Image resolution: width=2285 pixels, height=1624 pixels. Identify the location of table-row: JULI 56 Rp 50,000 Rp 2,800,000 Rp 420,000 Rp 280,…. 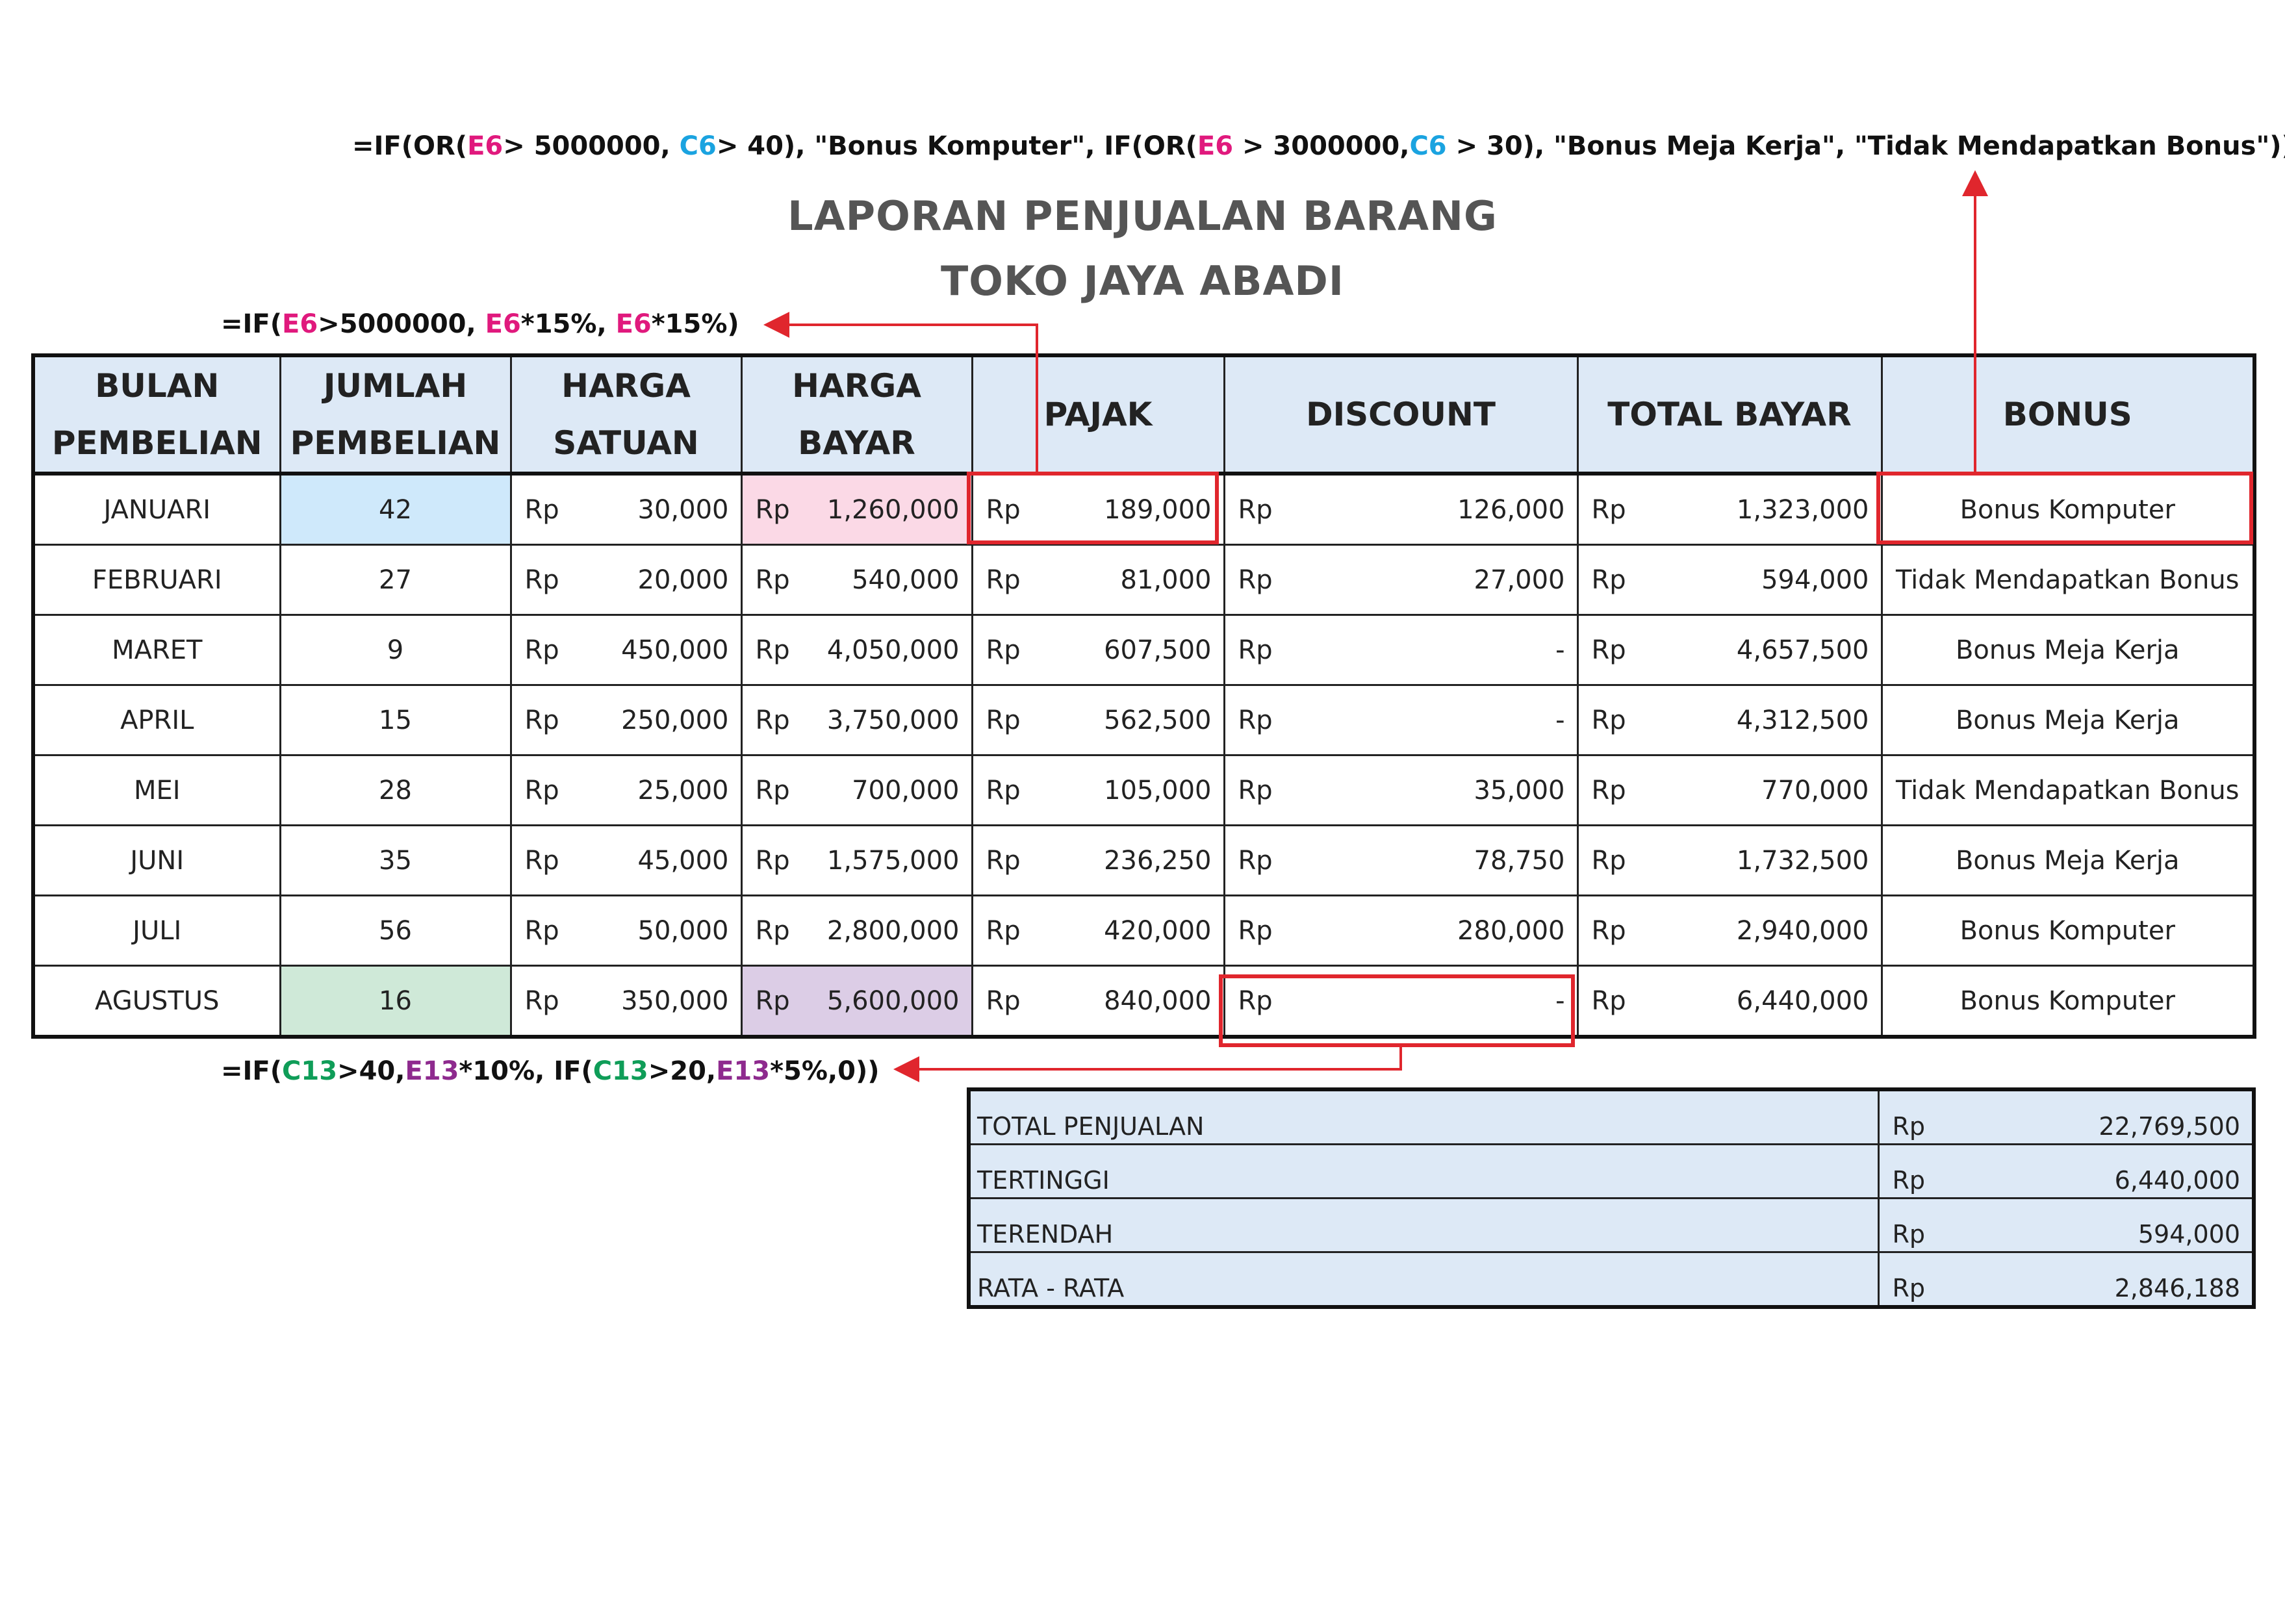
(1144, 930).